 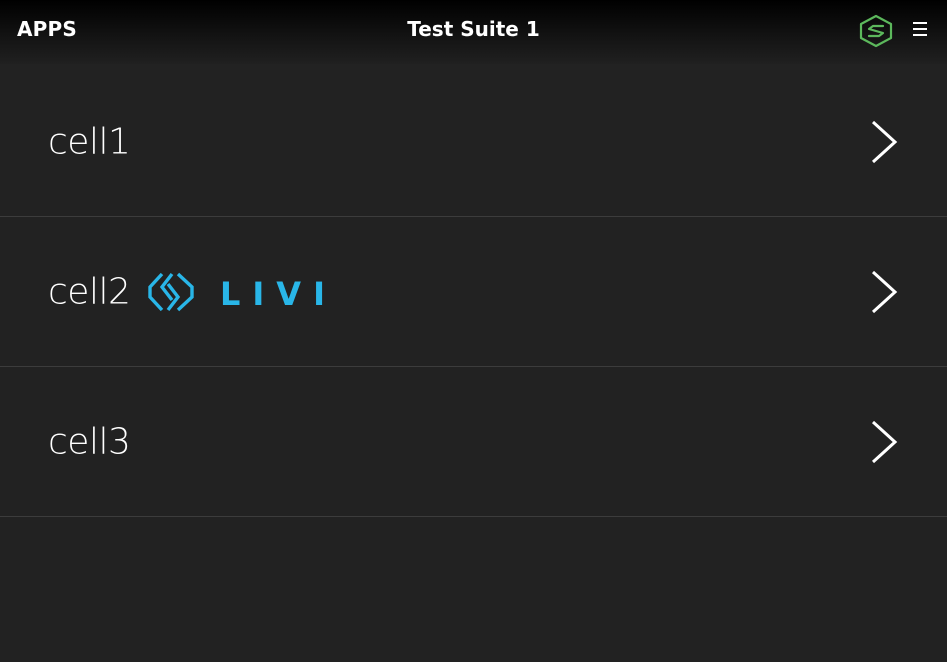 What do you see at coordinates (89, 441) in the screenshot?
I see `cell-label: cell3` at bounding box center [89, 441].